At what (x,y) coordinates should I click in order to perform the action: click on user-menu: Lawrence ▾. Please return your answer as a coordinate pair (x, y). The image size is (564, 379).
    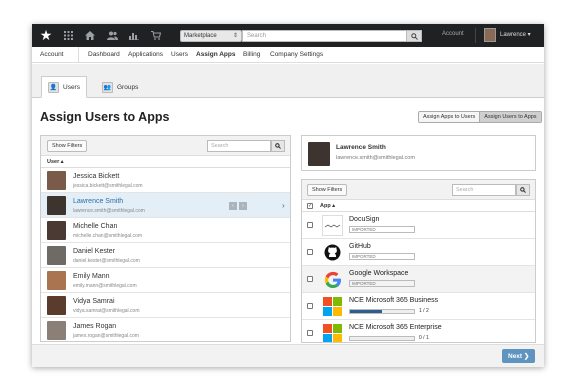
    Looking at the image, I should click on (515, 34).